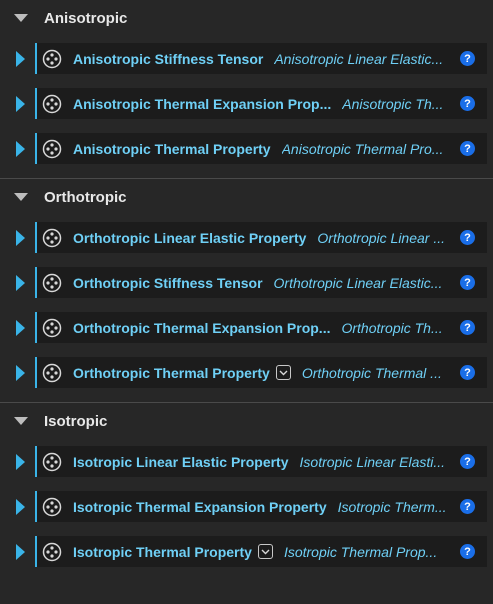  I want to click on node-name: Anisotropic Thermal Property, so click(172, 148).